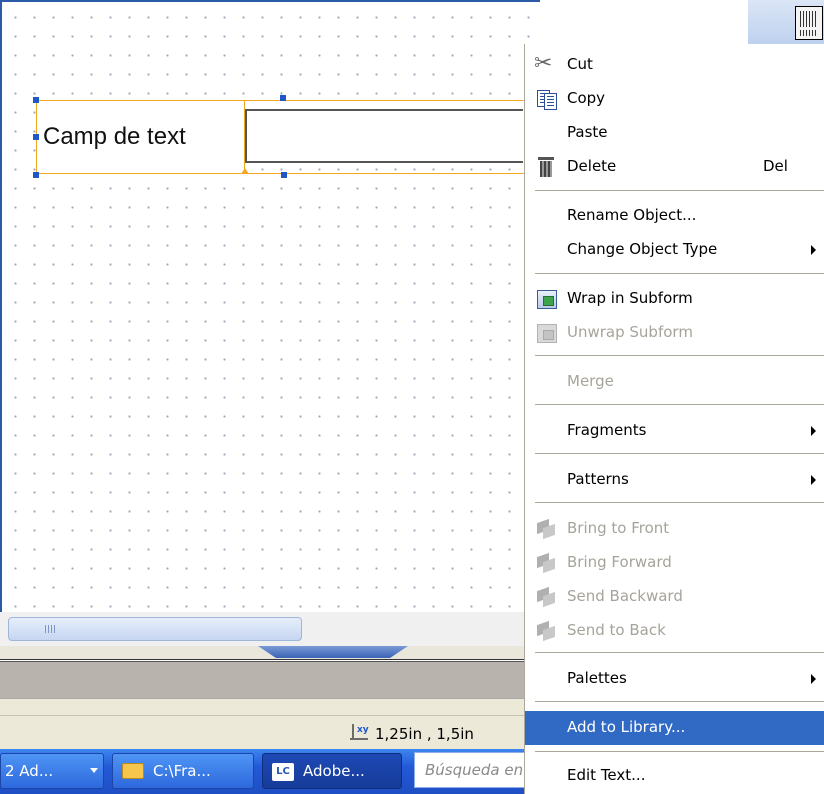 This screenshot has height=794, width=824. I want to click on caption-split-handle, so click(245, 171).